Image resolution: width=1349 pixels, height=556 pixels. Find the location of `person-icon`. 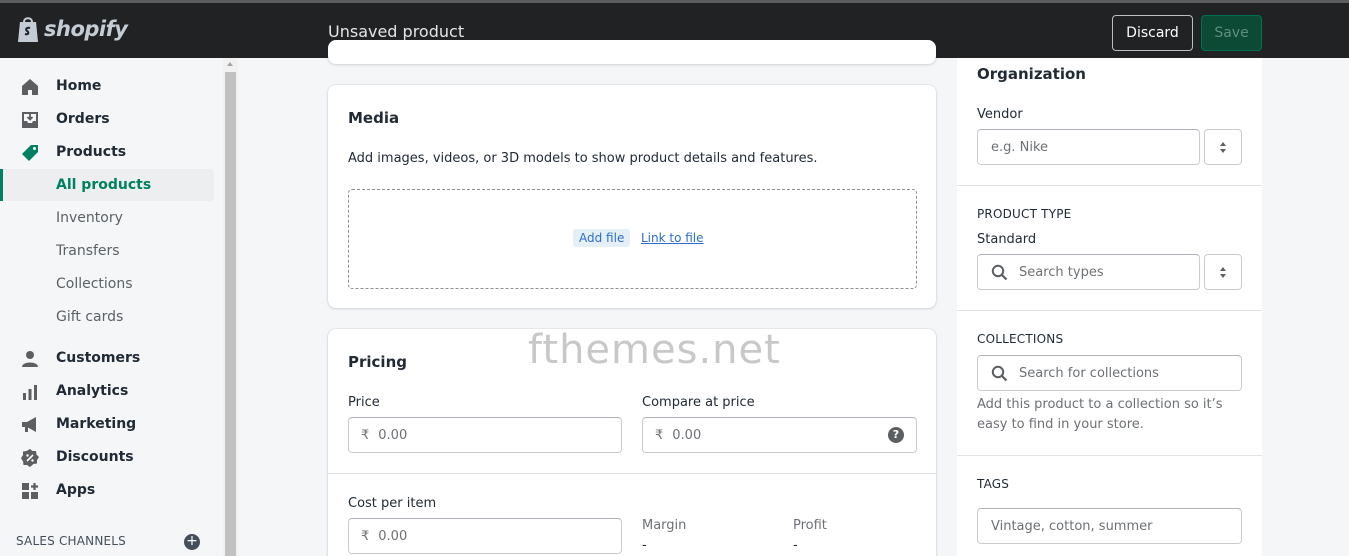

person-icon is located at coordinates (30, 359).